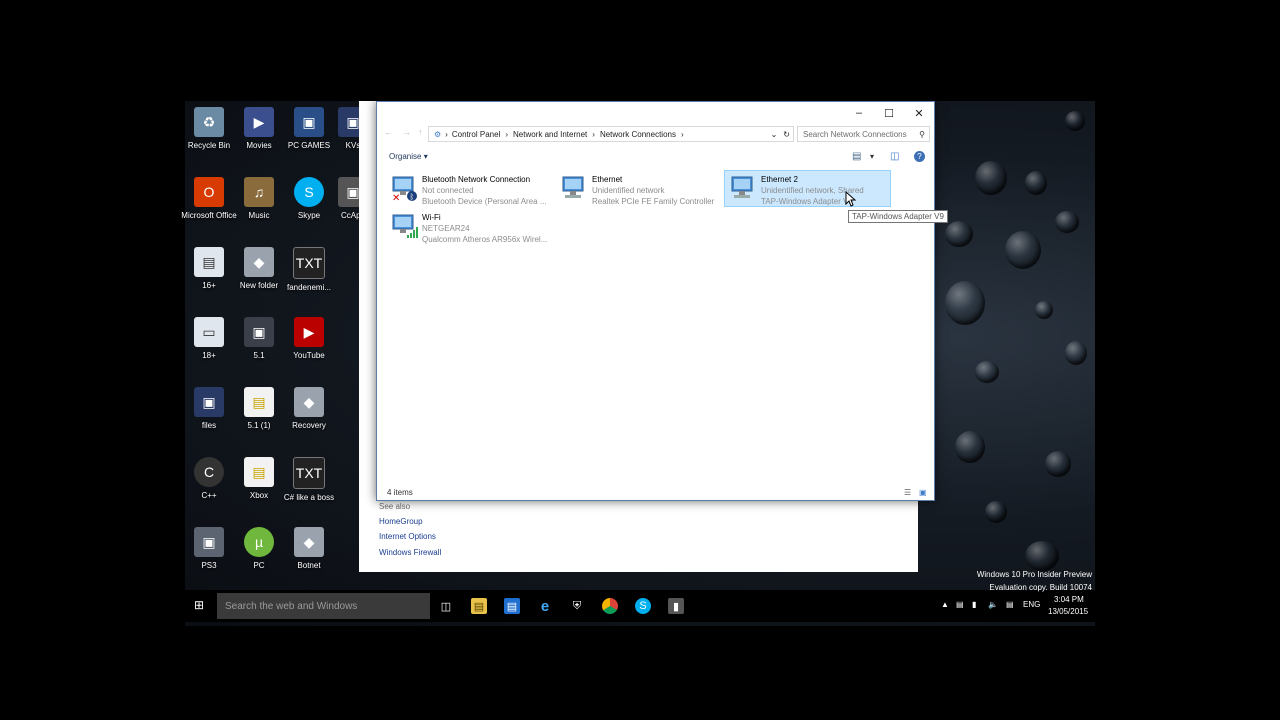 The image size is (1280, 720). I want to click on desktop-icon-recycle-bin: ♻ Recycle Bin, so click(209, 129).